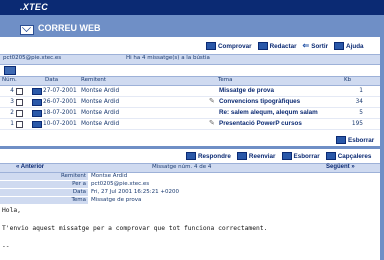 Image resolution: width=384 pixels, height=260 pixels. What do you see at coordinates (51, 80) in the screenshot?
I see `col-date: Data` at bounding box center [51, 80].